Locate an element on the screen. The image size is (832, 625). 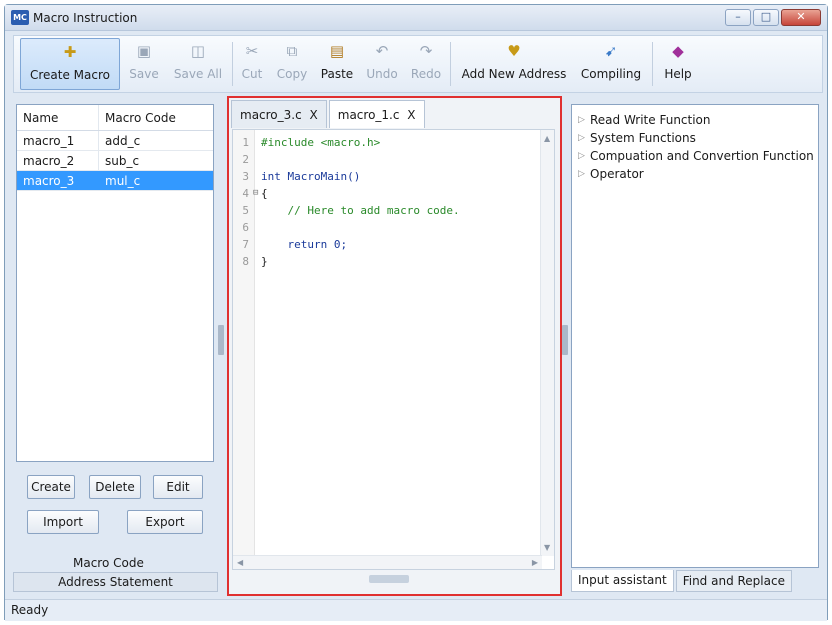
code-text: } is located at coordinates (264, 261).